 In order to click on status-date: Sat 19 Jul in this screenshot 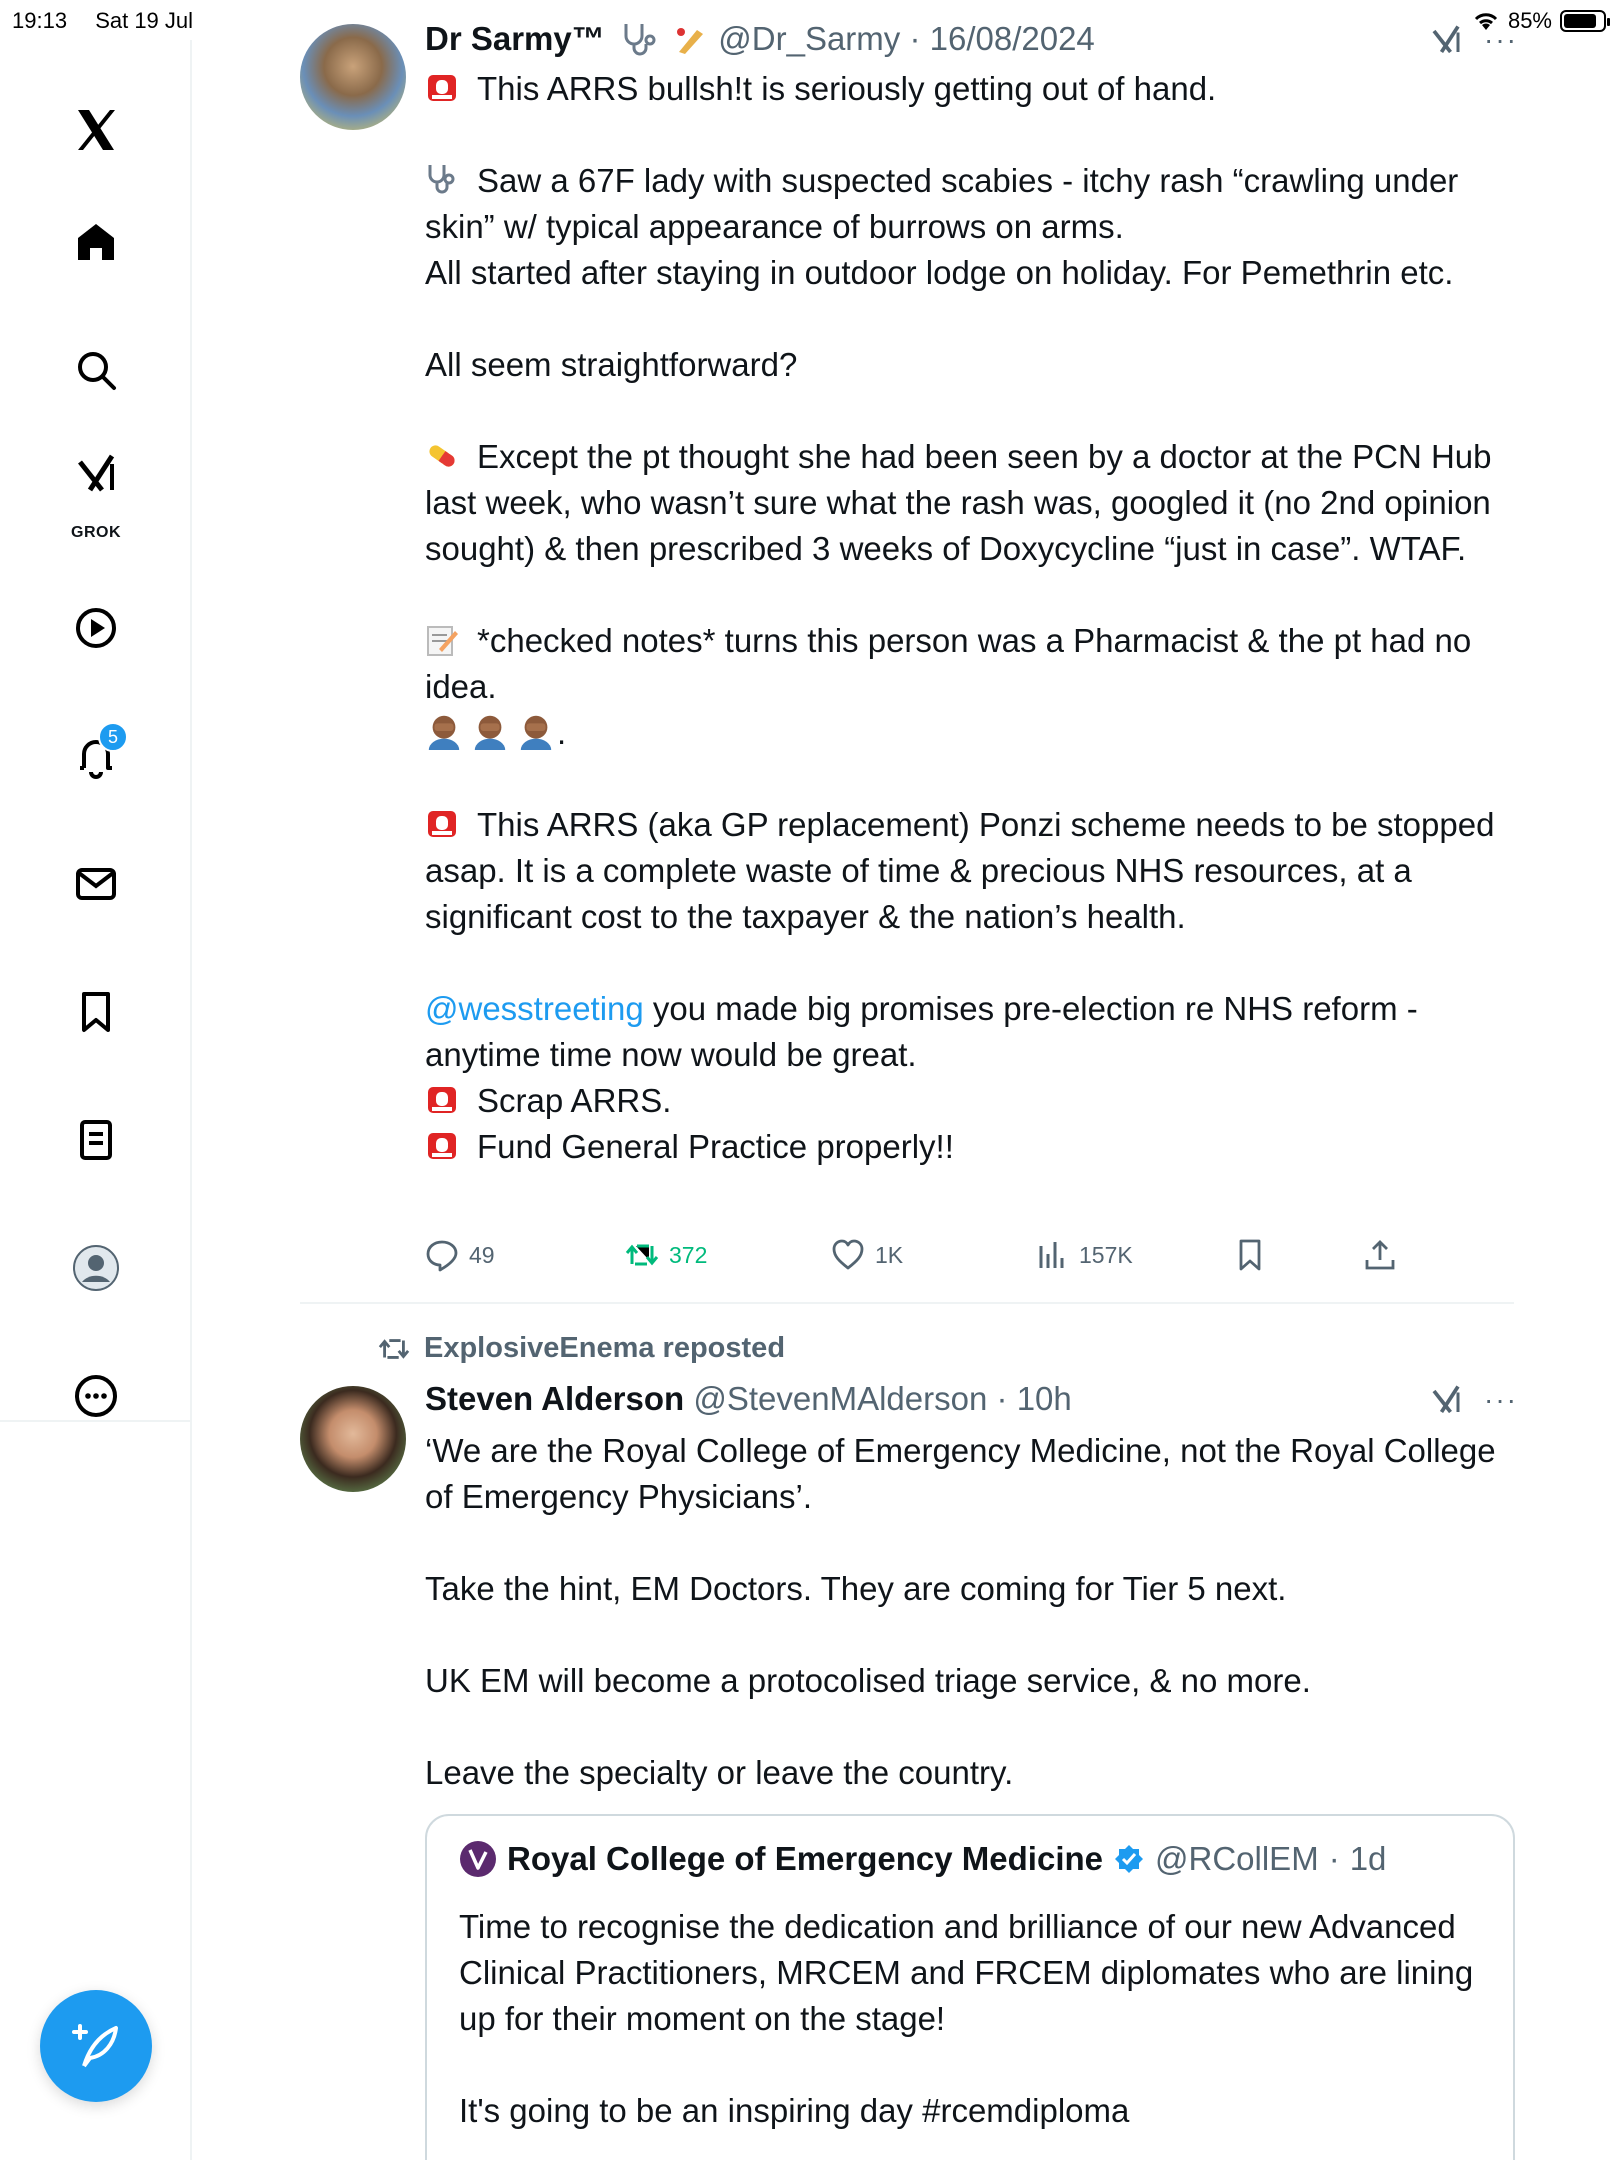, I will do `click(144, 20)`.